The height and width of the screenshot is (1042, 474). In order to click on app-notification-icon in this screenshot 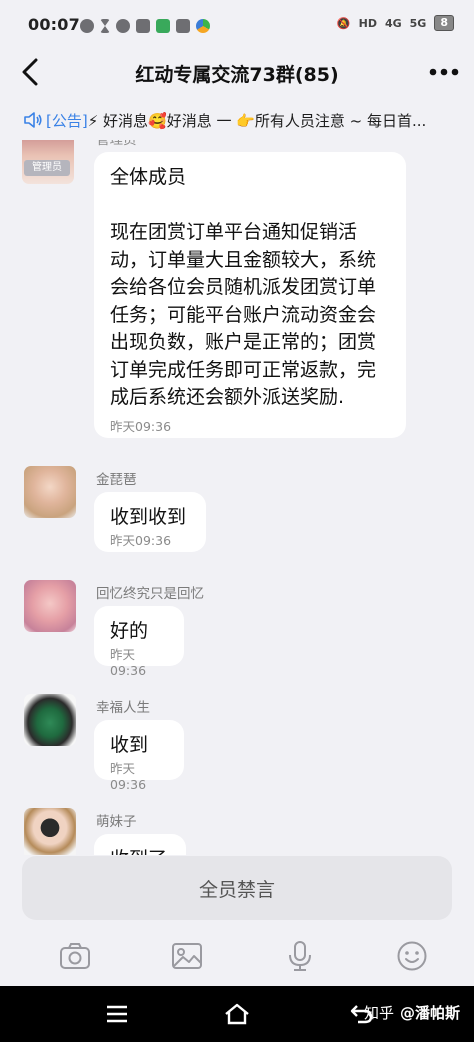, I will do `click(87, 26)`.